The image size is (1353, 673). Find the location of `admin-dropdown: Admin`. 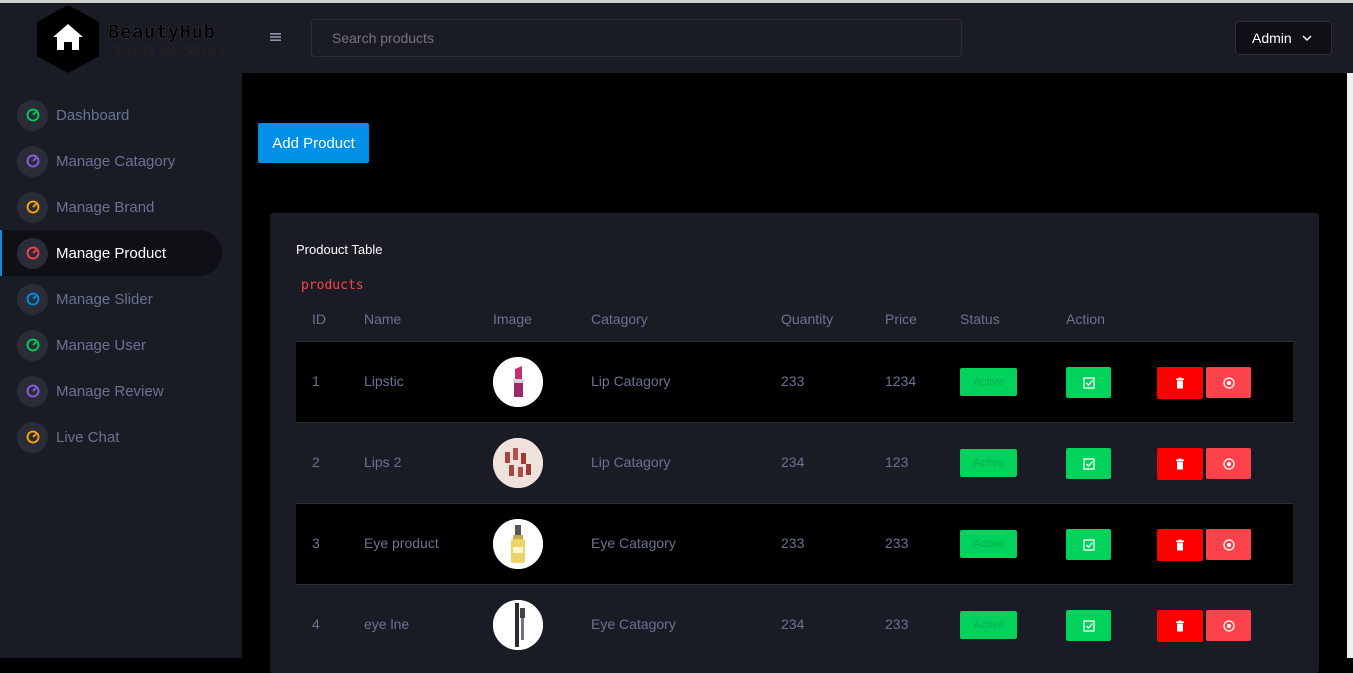

admin-dropdown: Admin is located at coordinates (1283, 38).